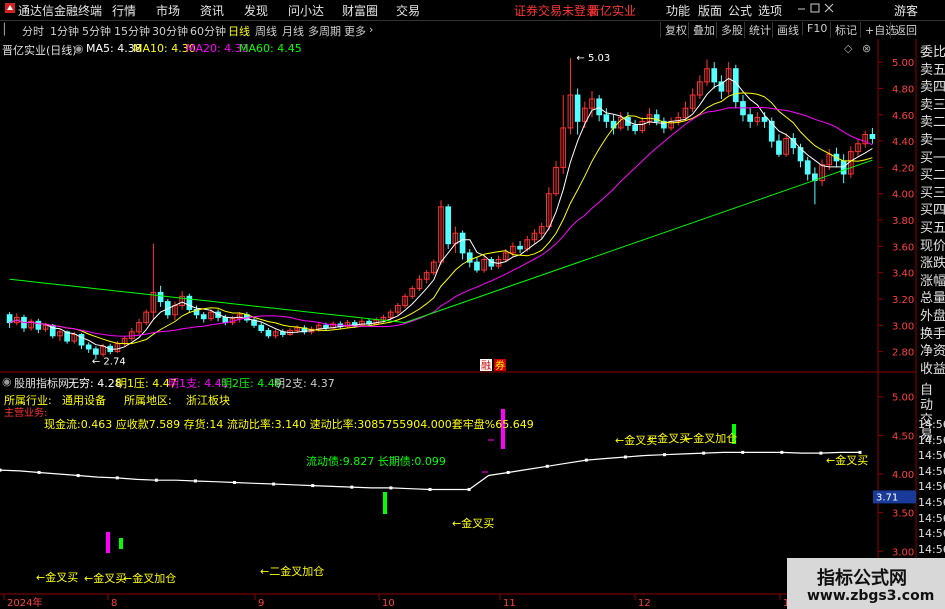  Describe the element at coordinates (84, 400) in the screenshot. I see `industry-value: 通用设备` at that location.